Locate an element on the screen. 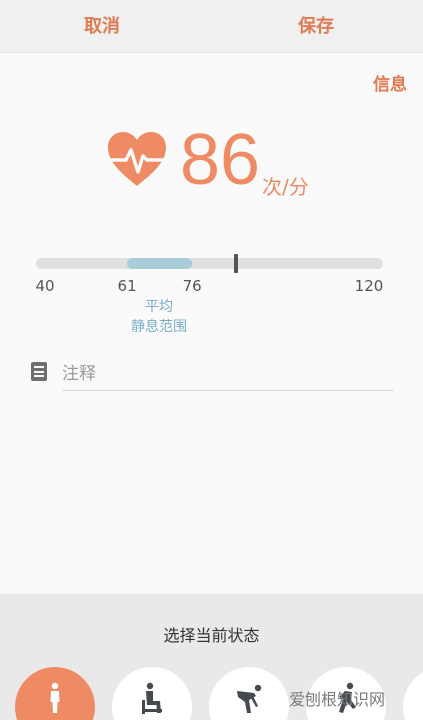 This screenshot has width=423, height=720. state-sitting-button is located at coordinates (152, 693).